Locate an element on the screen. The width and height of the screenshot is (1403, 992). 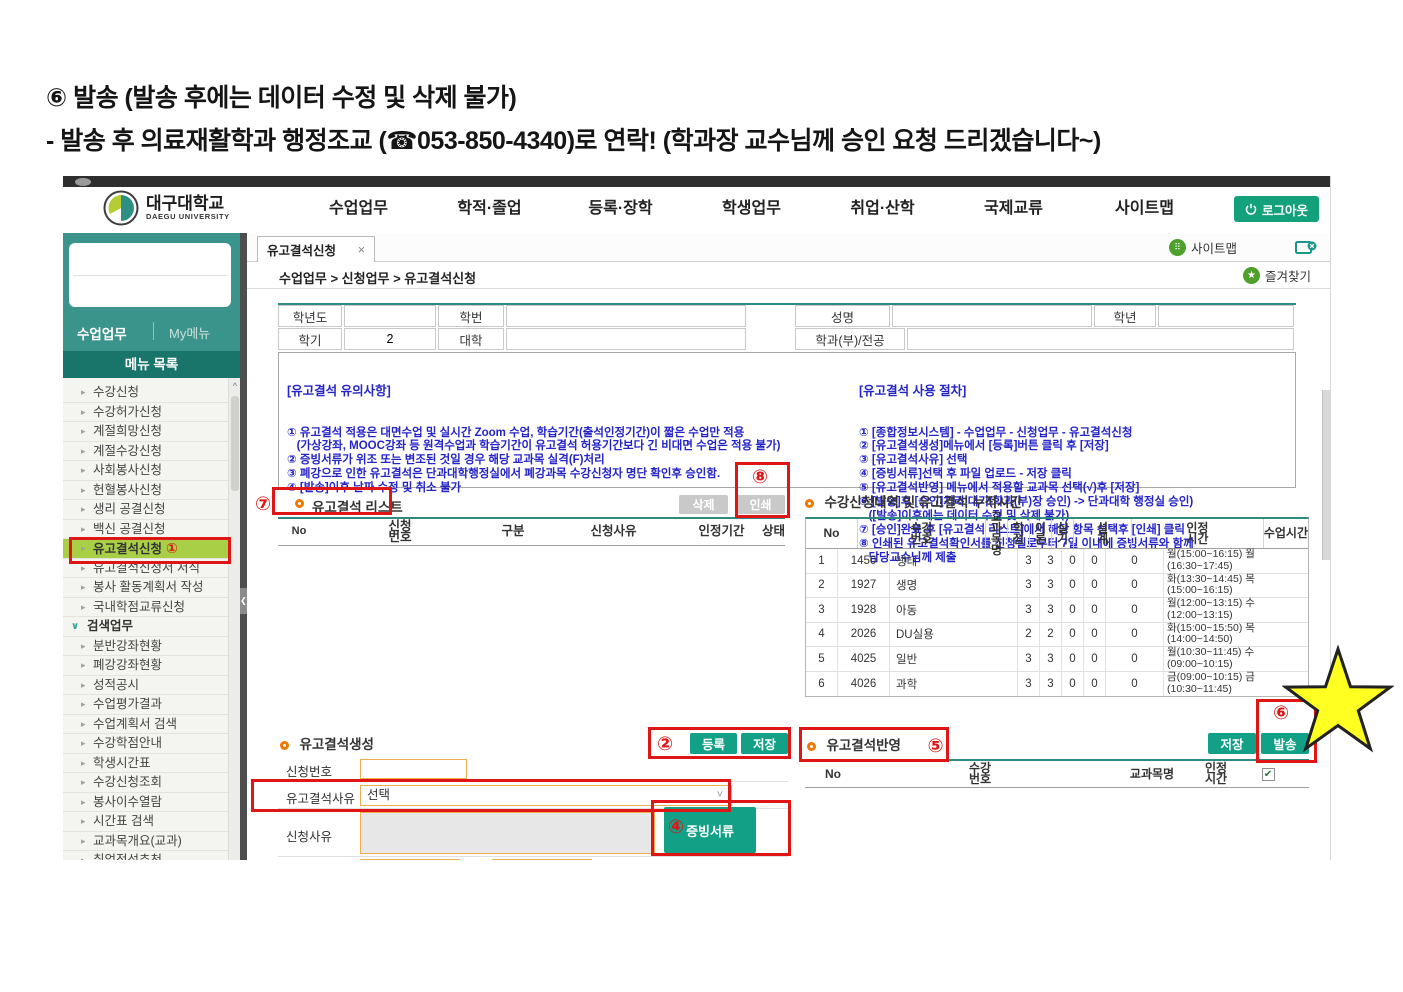
cell-no: 5 is located at coordinates (822, 659).